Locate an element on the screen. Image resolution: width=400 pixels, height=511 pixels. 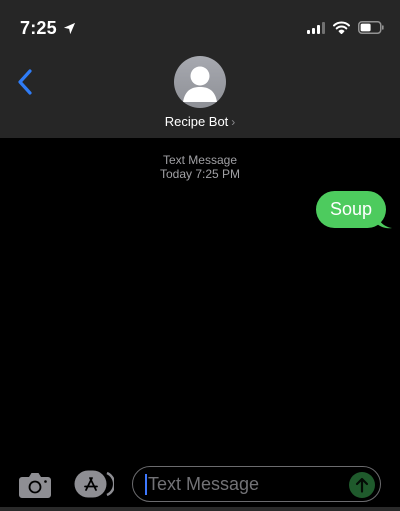
battery-icon is located at coordinates (371, 27).